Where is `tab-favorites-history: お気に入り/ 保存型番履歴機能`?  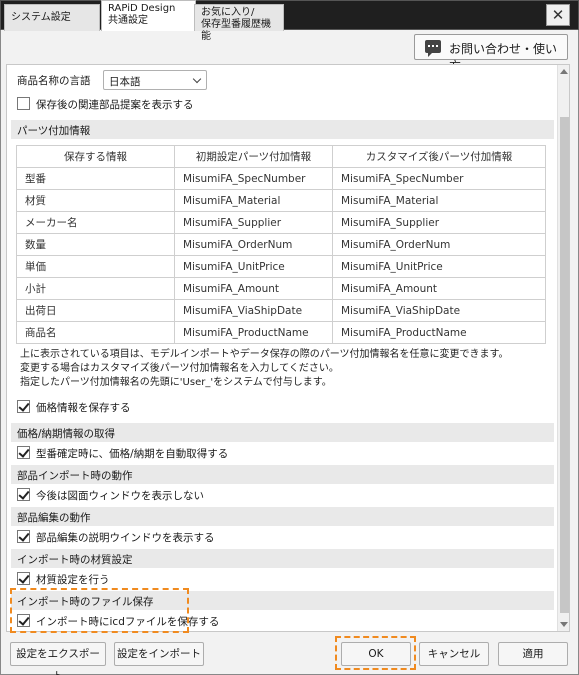
tab-favorites-history: お気に入り/ 保存型番履歴機能 is located at coordinates (239, 23).